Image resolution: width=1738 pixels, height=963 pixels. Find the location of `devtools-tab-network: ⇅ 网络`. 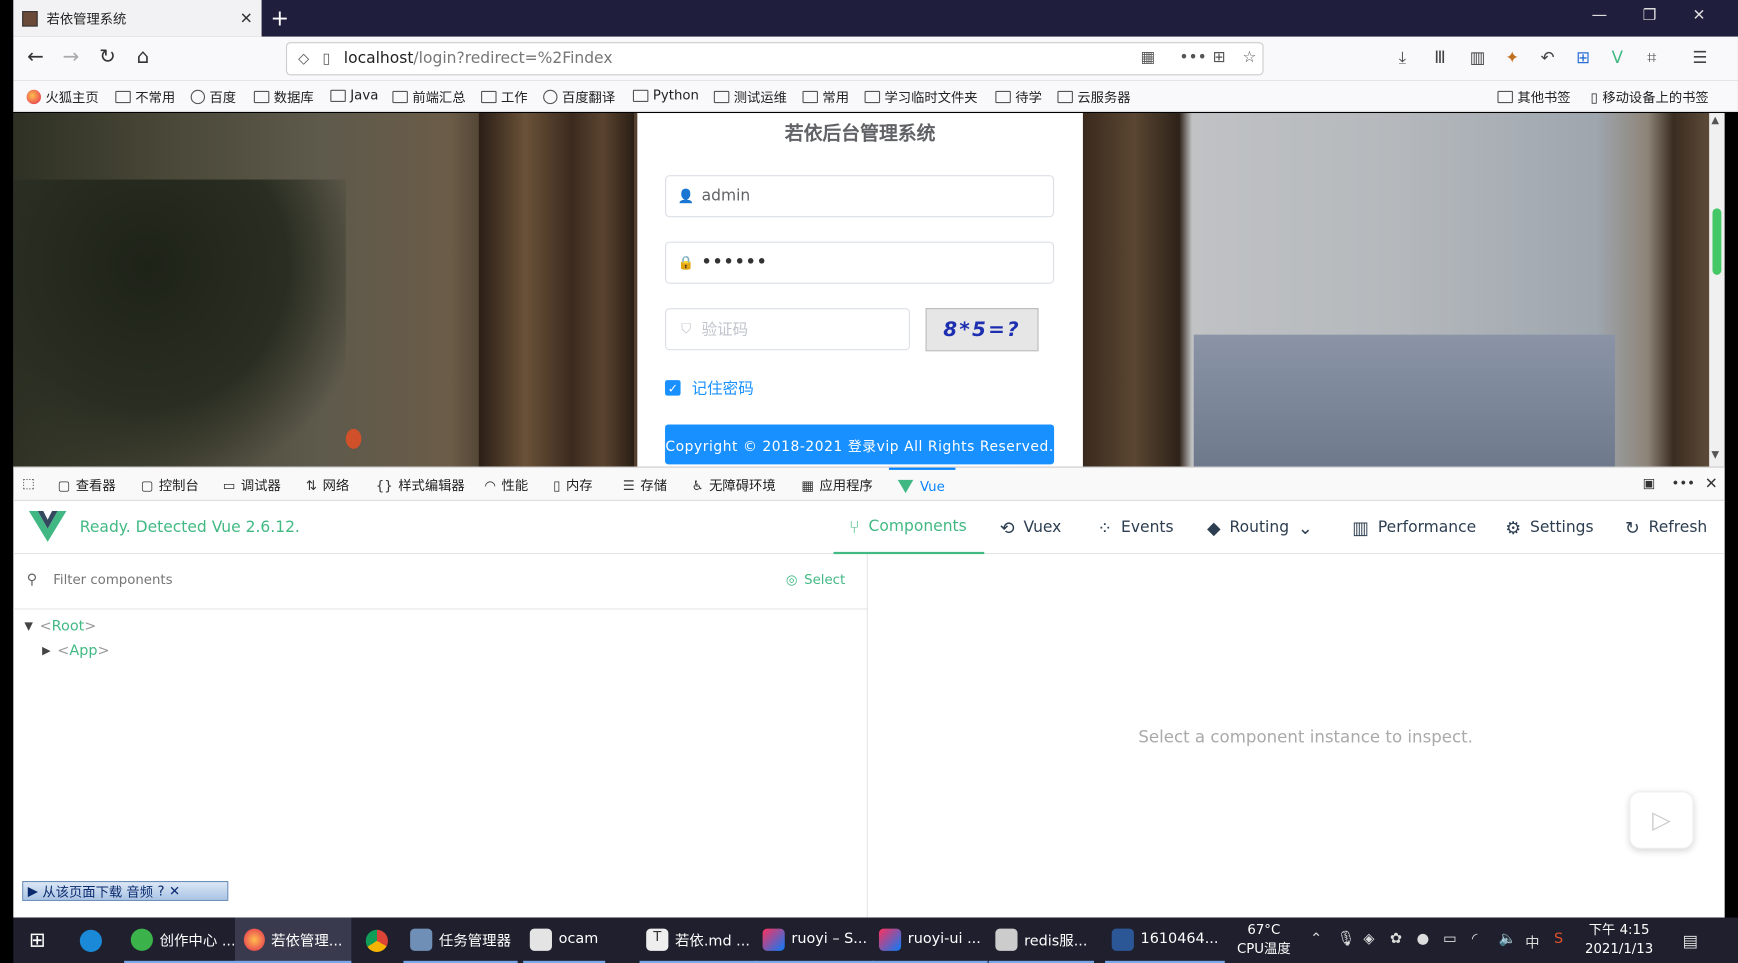

devtools-tab-network: ⇅ 网络 is located at coordinates (327, 484).